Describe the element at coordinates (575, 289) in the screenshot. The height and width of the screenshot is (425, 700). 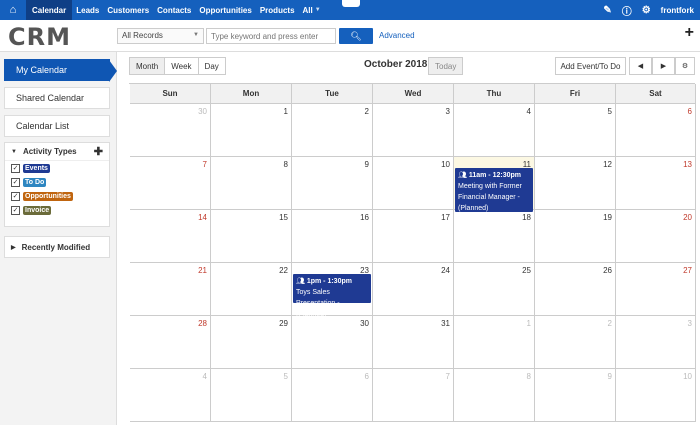
I see `day-cell: 26` at that location.